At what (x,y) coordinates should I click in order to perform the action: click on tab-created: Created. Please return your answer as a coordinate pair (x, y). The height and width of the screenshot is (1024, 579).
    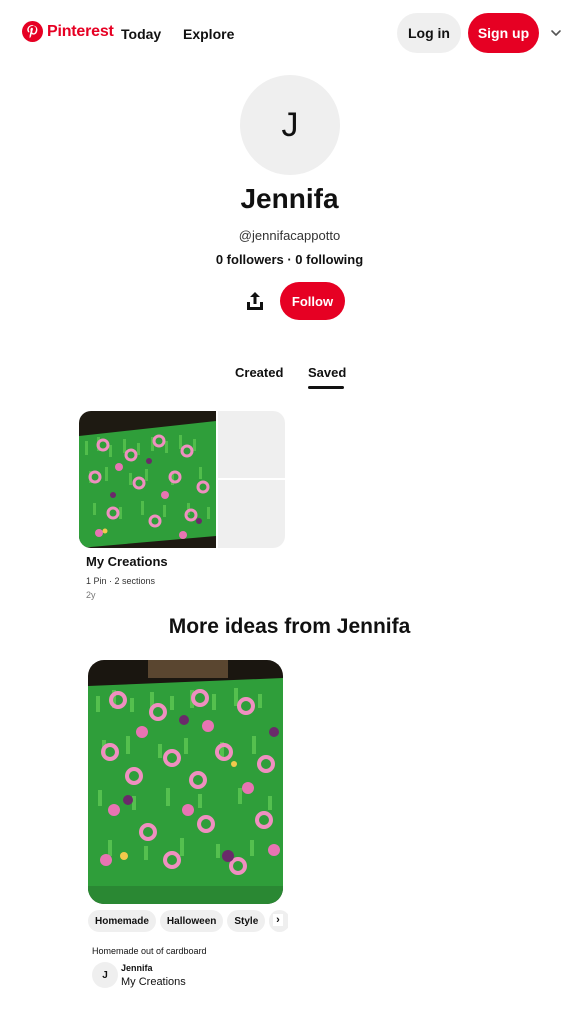
    Looking at the image, I should click on (259, 372).